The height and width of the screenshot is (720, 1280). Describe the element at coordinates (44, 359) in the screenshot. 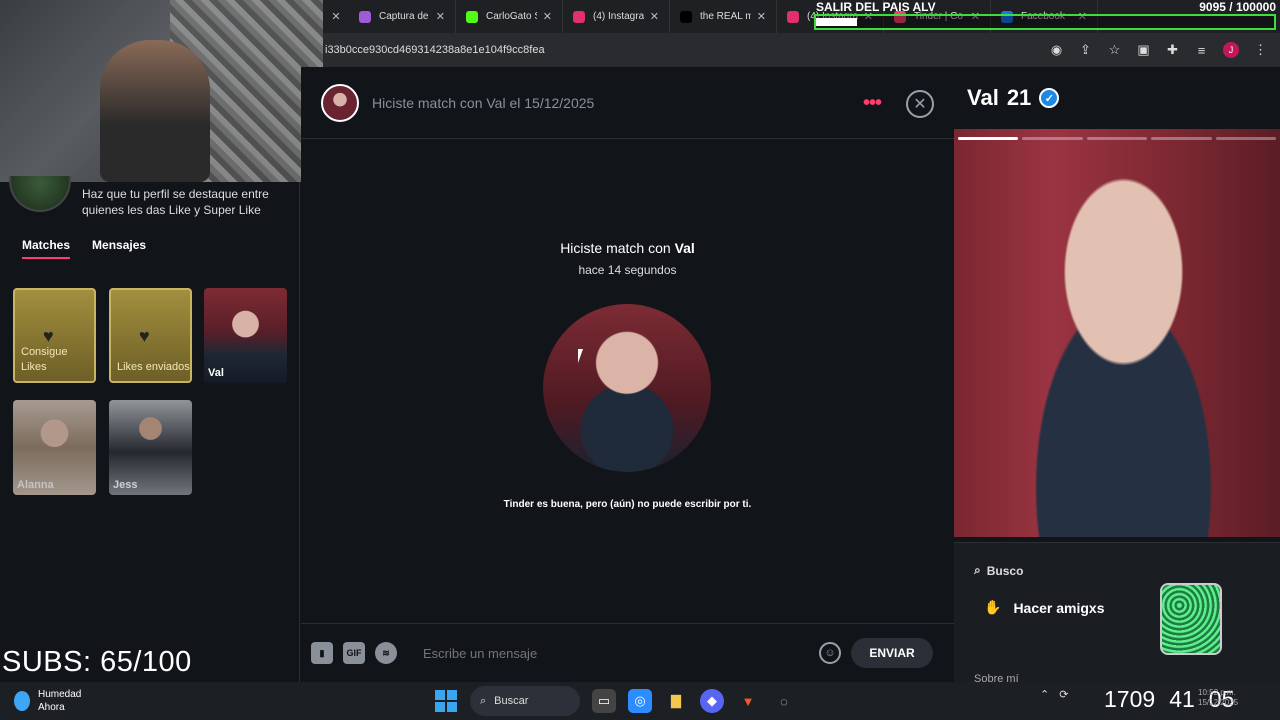

I see `card-label: Consigue Likes` at that location.